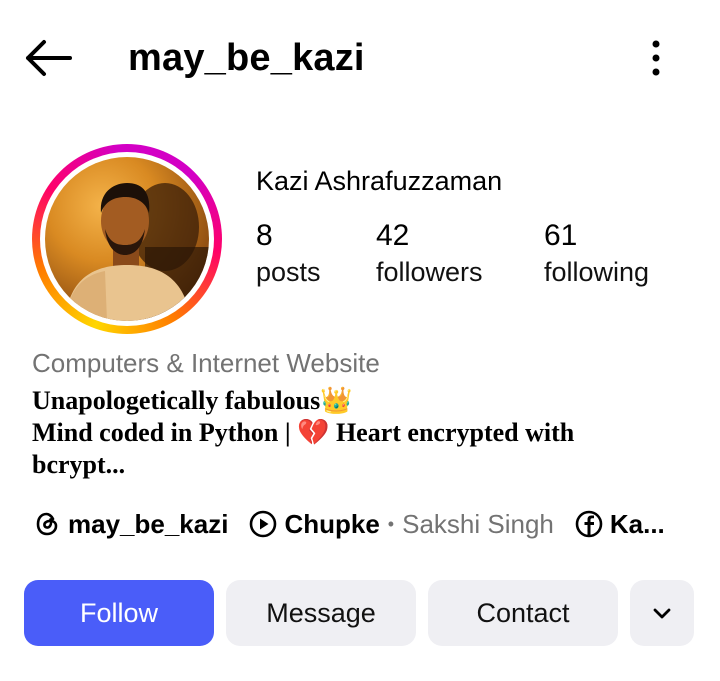  I want to click on threads-icon, so click(47, 524).